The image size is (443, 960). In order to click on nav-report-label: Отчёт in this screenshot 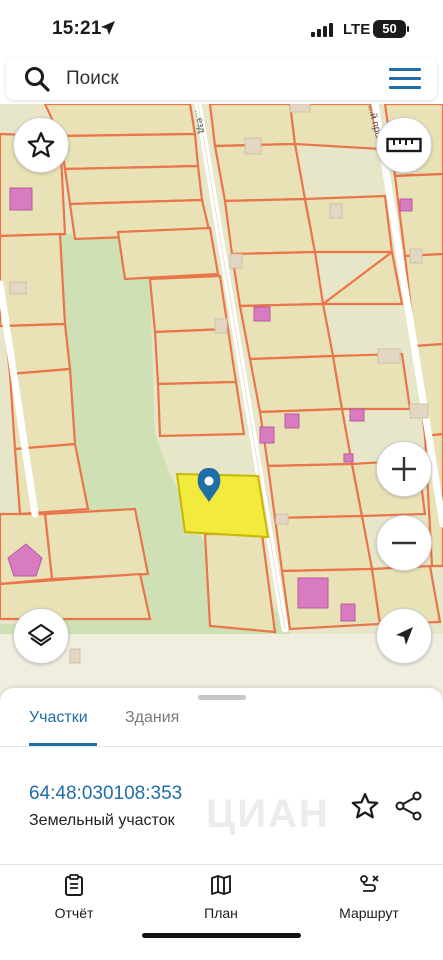, I will do `click(74, 913)`.